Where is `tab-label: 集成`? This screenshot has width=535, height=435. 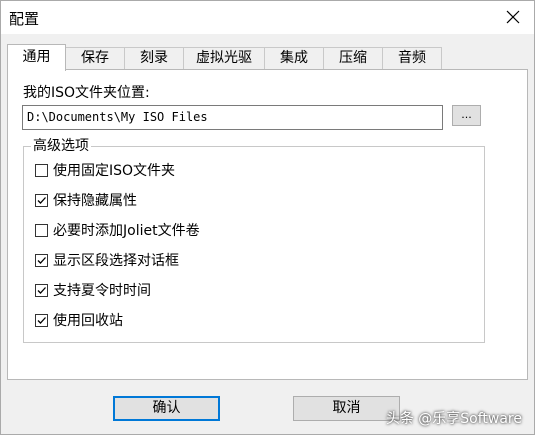
tab-label: 集成 is located at coordinates (294, 58).